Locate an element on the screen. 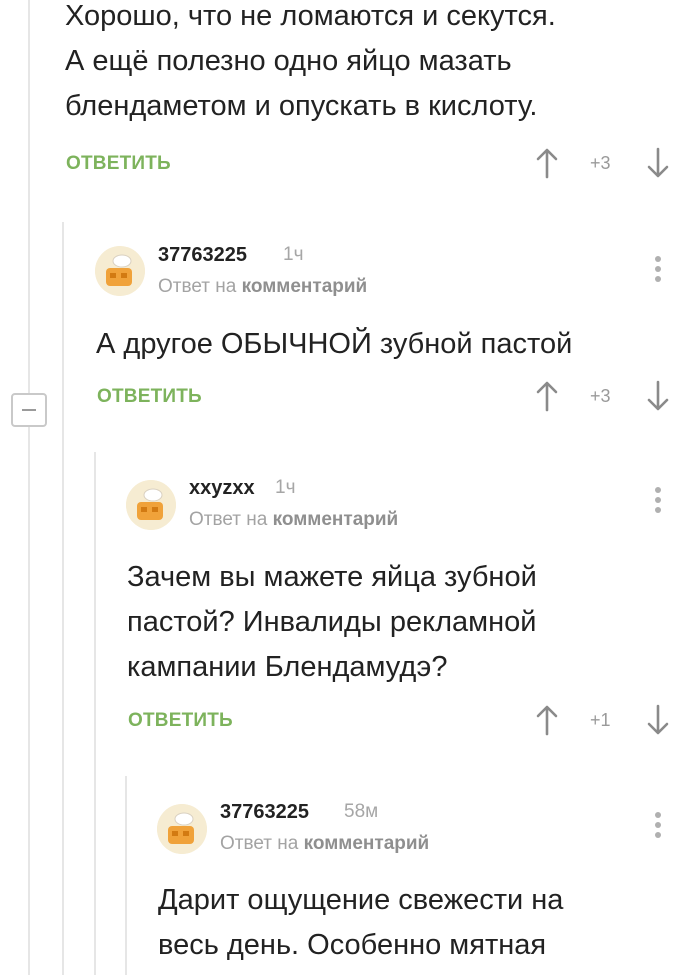 The width and height of the screenshot is (700, 975). comment-text-line: А ещё полезно одно яйцо мазать is located at coordinates (288, 61).